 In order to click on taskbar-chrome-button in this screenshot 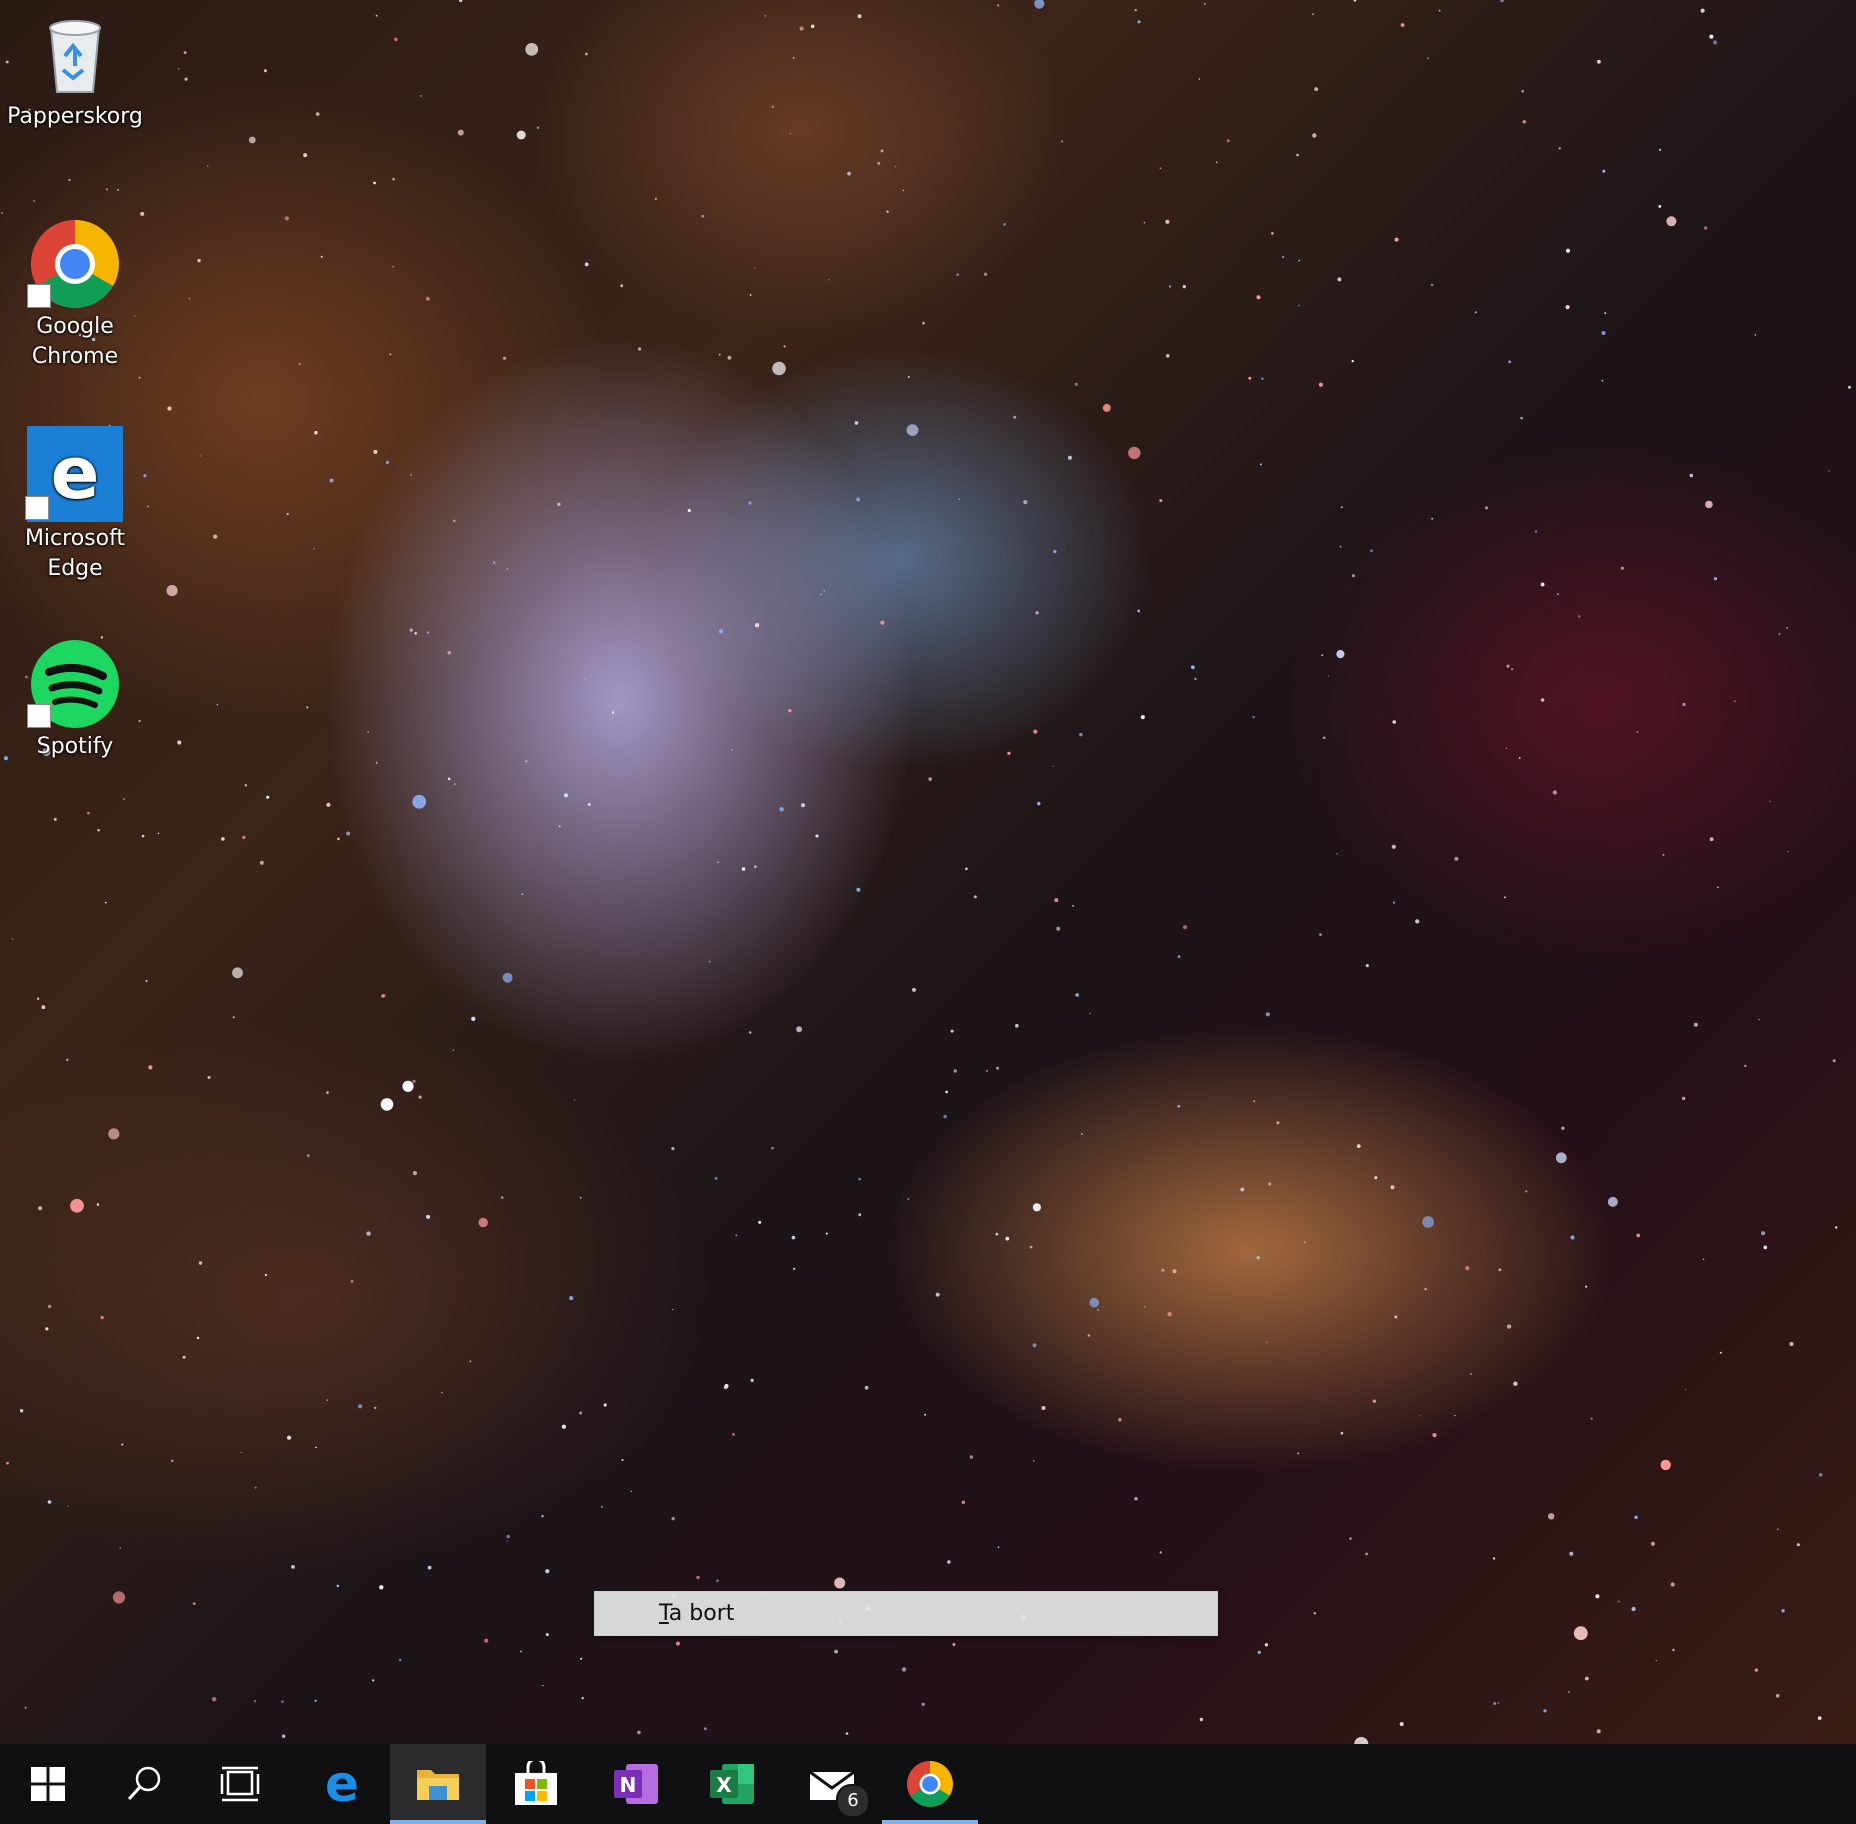, I will do `click(930, 1784)`.